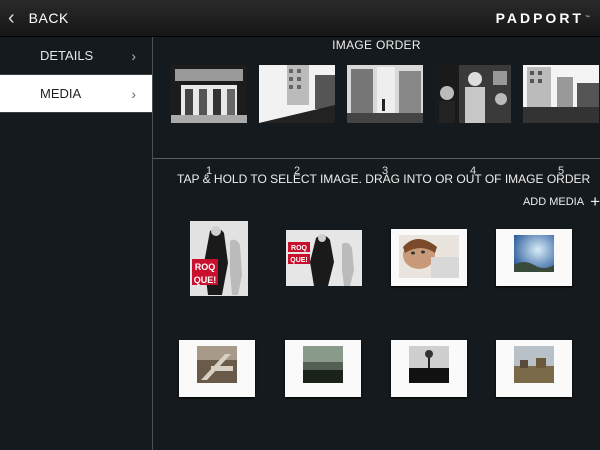 Image resolution: width=600 pixels, height=450 pixels. I want to click on sidebar-item-media: MEDIA ›, so click(76, 94).